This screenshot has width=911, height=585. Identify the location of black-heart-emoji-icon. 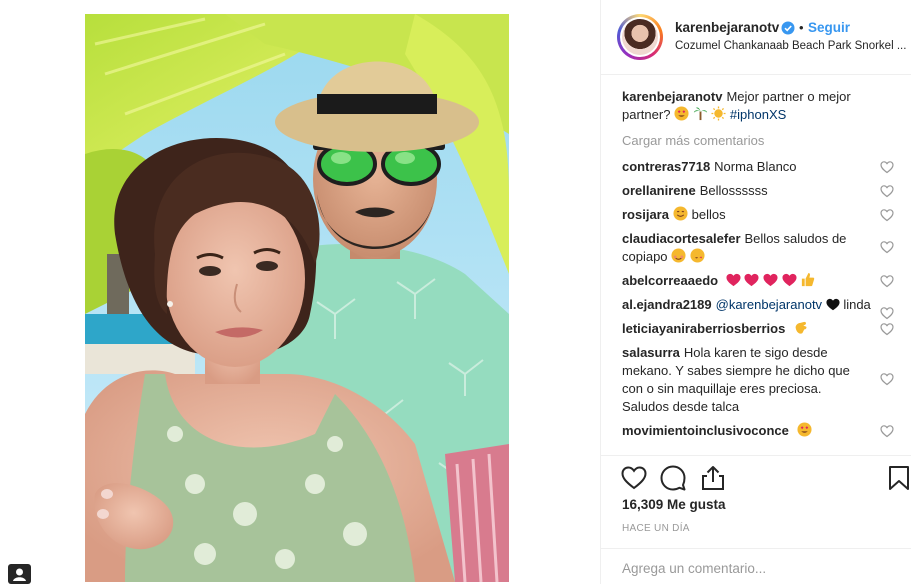
(833, 304).